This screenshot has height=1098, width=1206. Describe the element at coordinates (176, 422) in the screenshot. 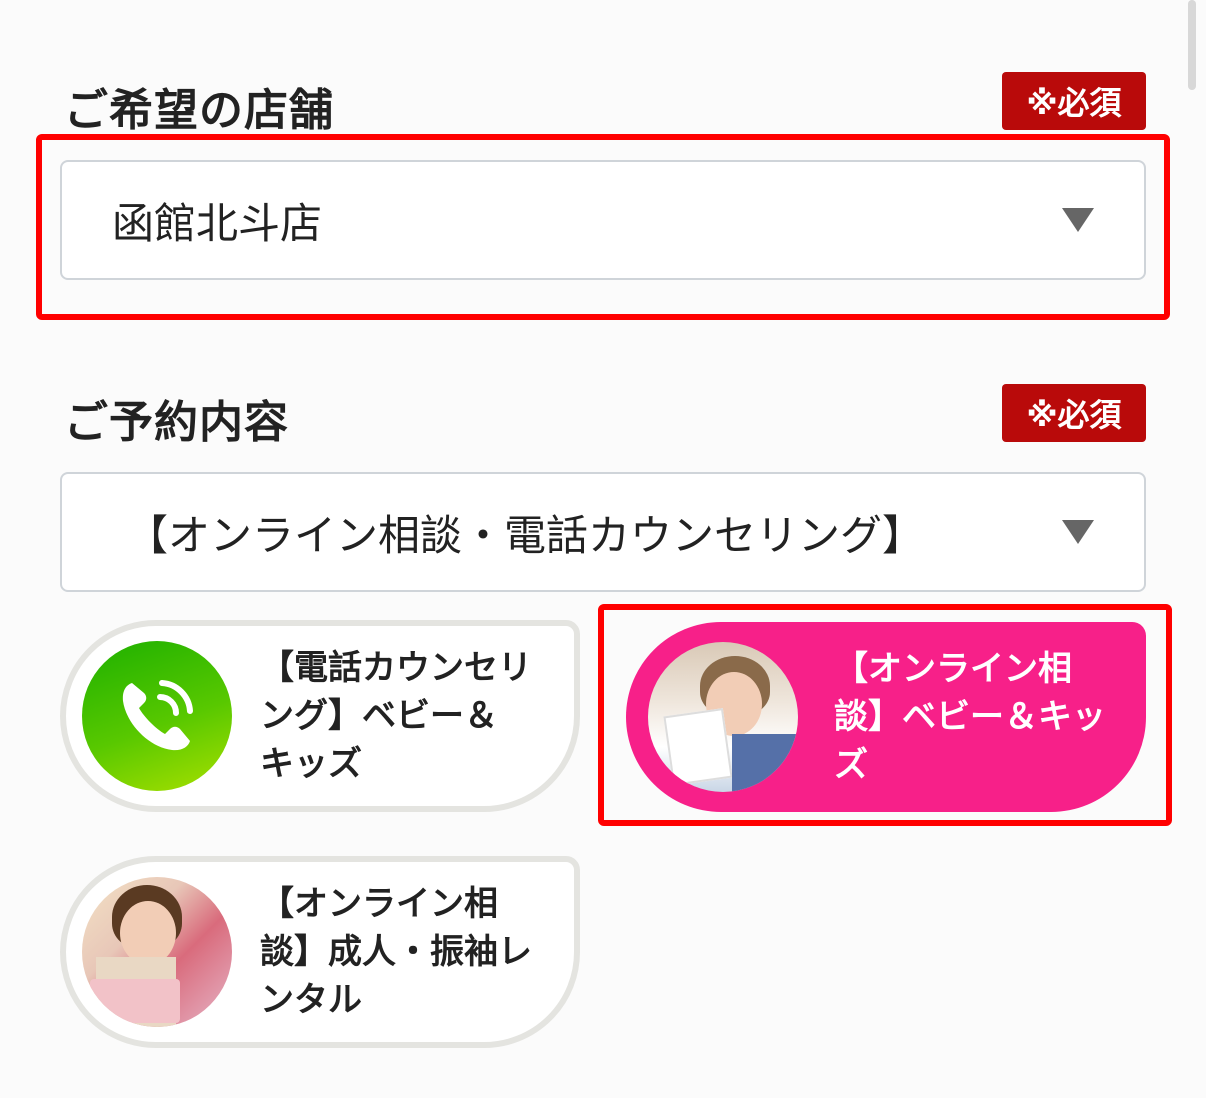

I see `reservation-section-title: ご予約内容` at that location.